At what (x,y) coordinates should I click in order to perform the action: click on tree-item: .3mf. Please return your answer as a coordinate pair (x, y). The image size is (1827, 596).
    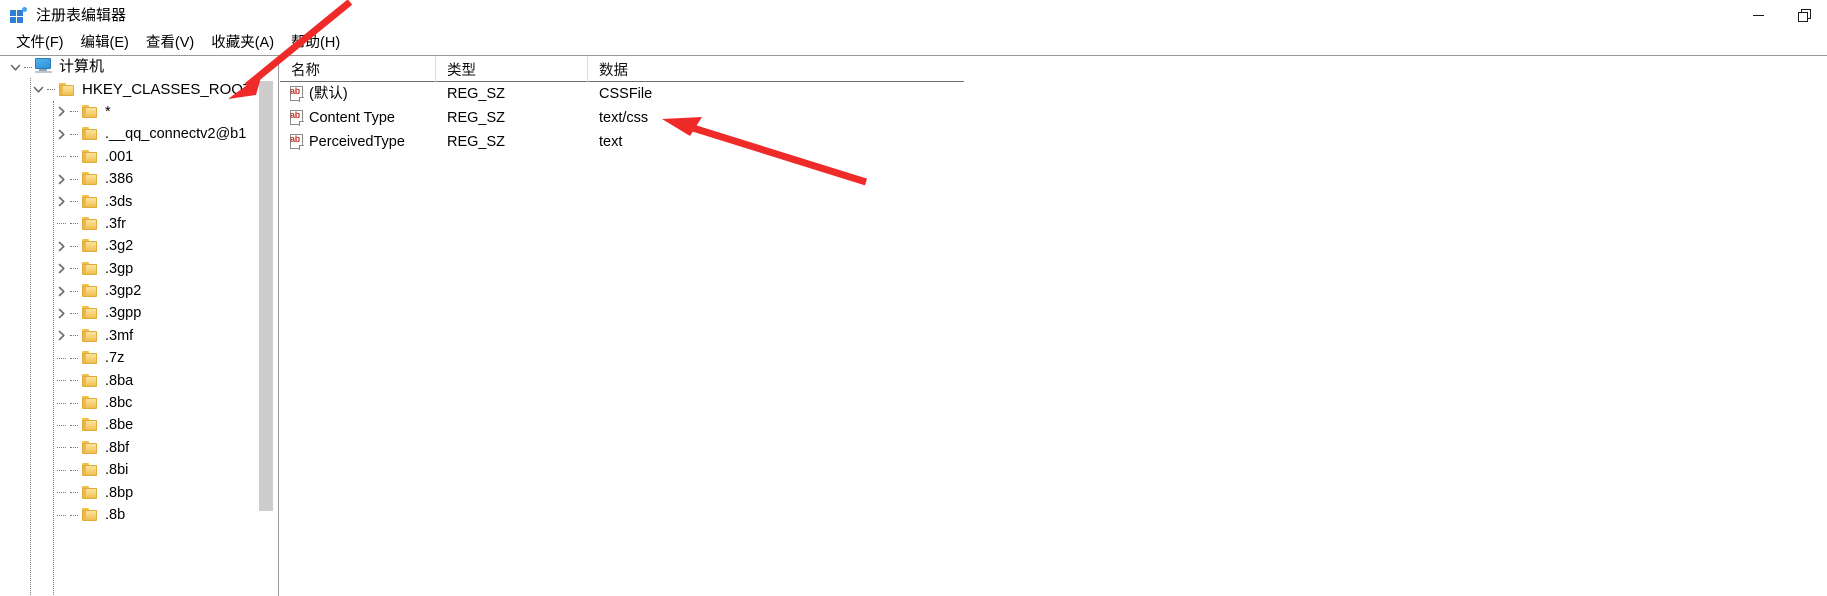
    Looking at the image, I should click on (131, 336).